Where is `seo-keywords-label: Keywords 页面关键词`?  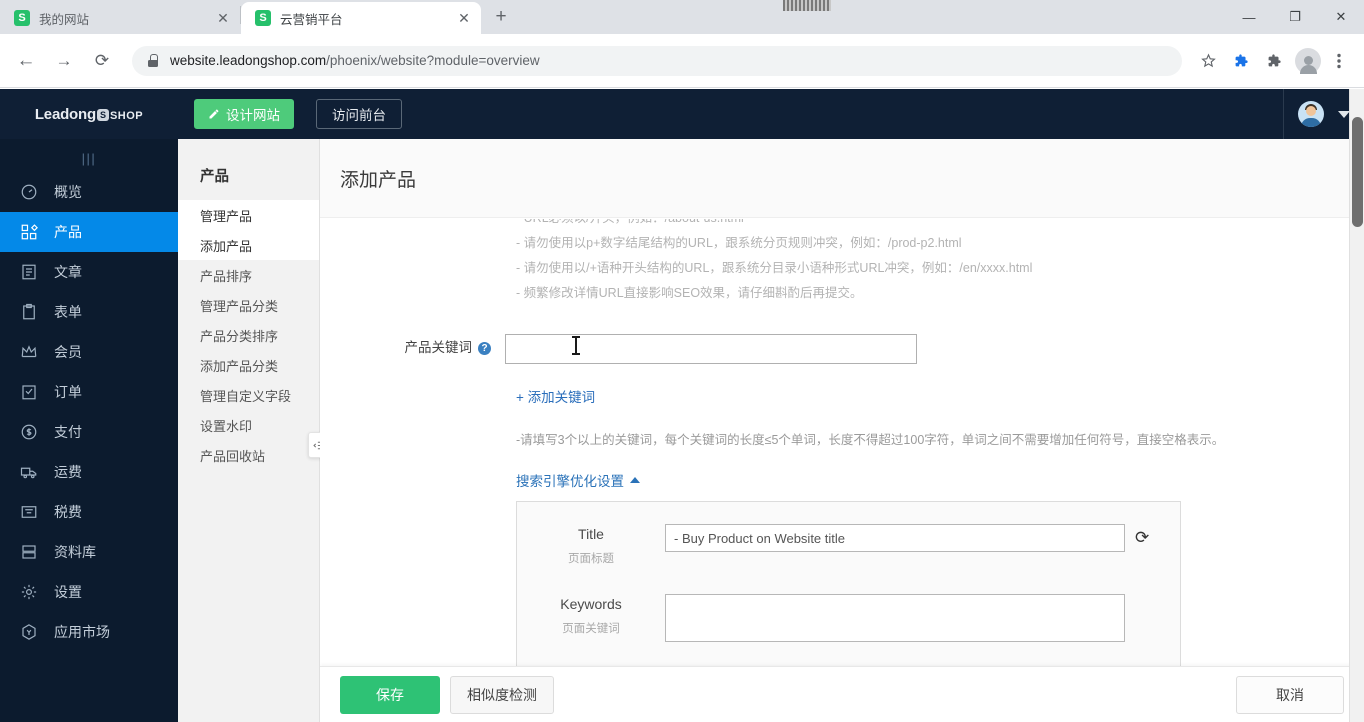
seo-keywords-label: Keywords 页面关键词 is located at coordinates (591, 616).